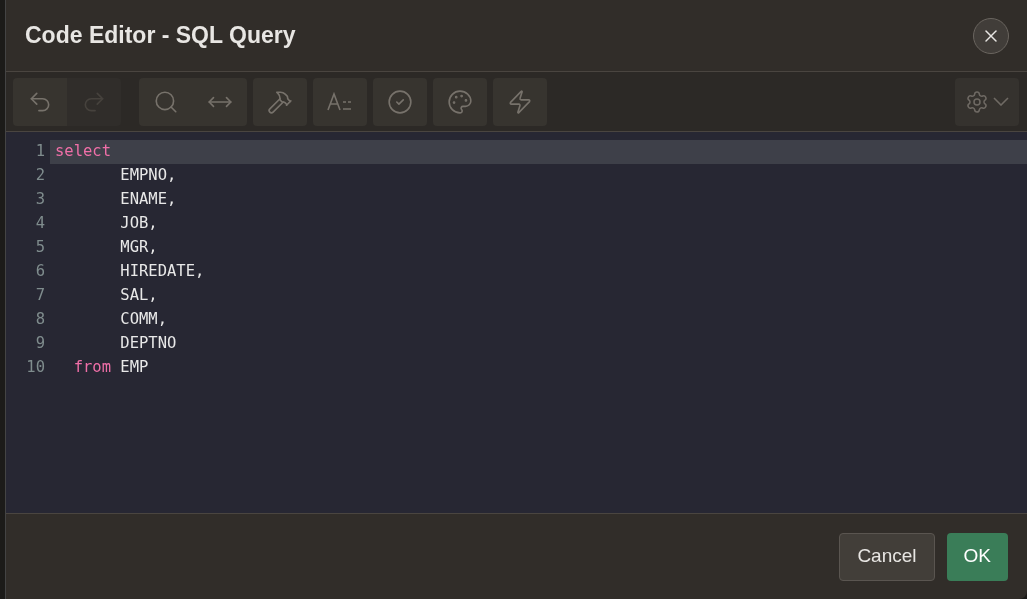 Image resolution: width=1027 pixels, height=599 pixels. I want to click on code-line: from EMP, so click(111, 368).